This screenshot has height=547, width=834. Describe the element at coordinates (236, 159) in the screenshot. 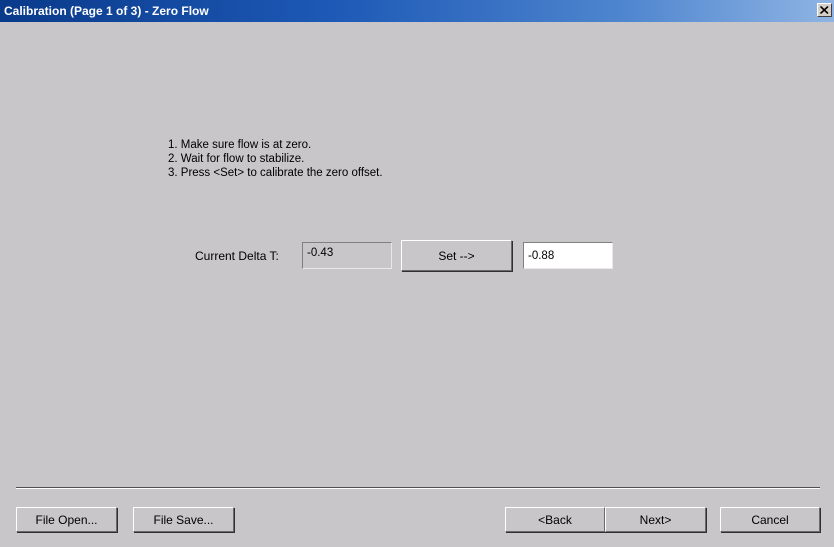

I see `instruction-step-2: 2. Wait for flow to stabilize.` at that location.